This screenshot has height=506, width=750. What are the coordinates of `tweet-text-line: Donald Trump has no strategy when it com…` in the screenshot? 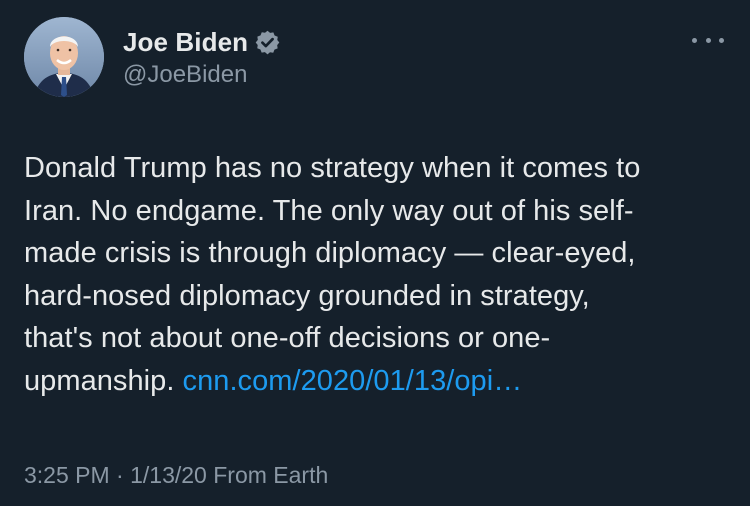 It's located at (332, 168).